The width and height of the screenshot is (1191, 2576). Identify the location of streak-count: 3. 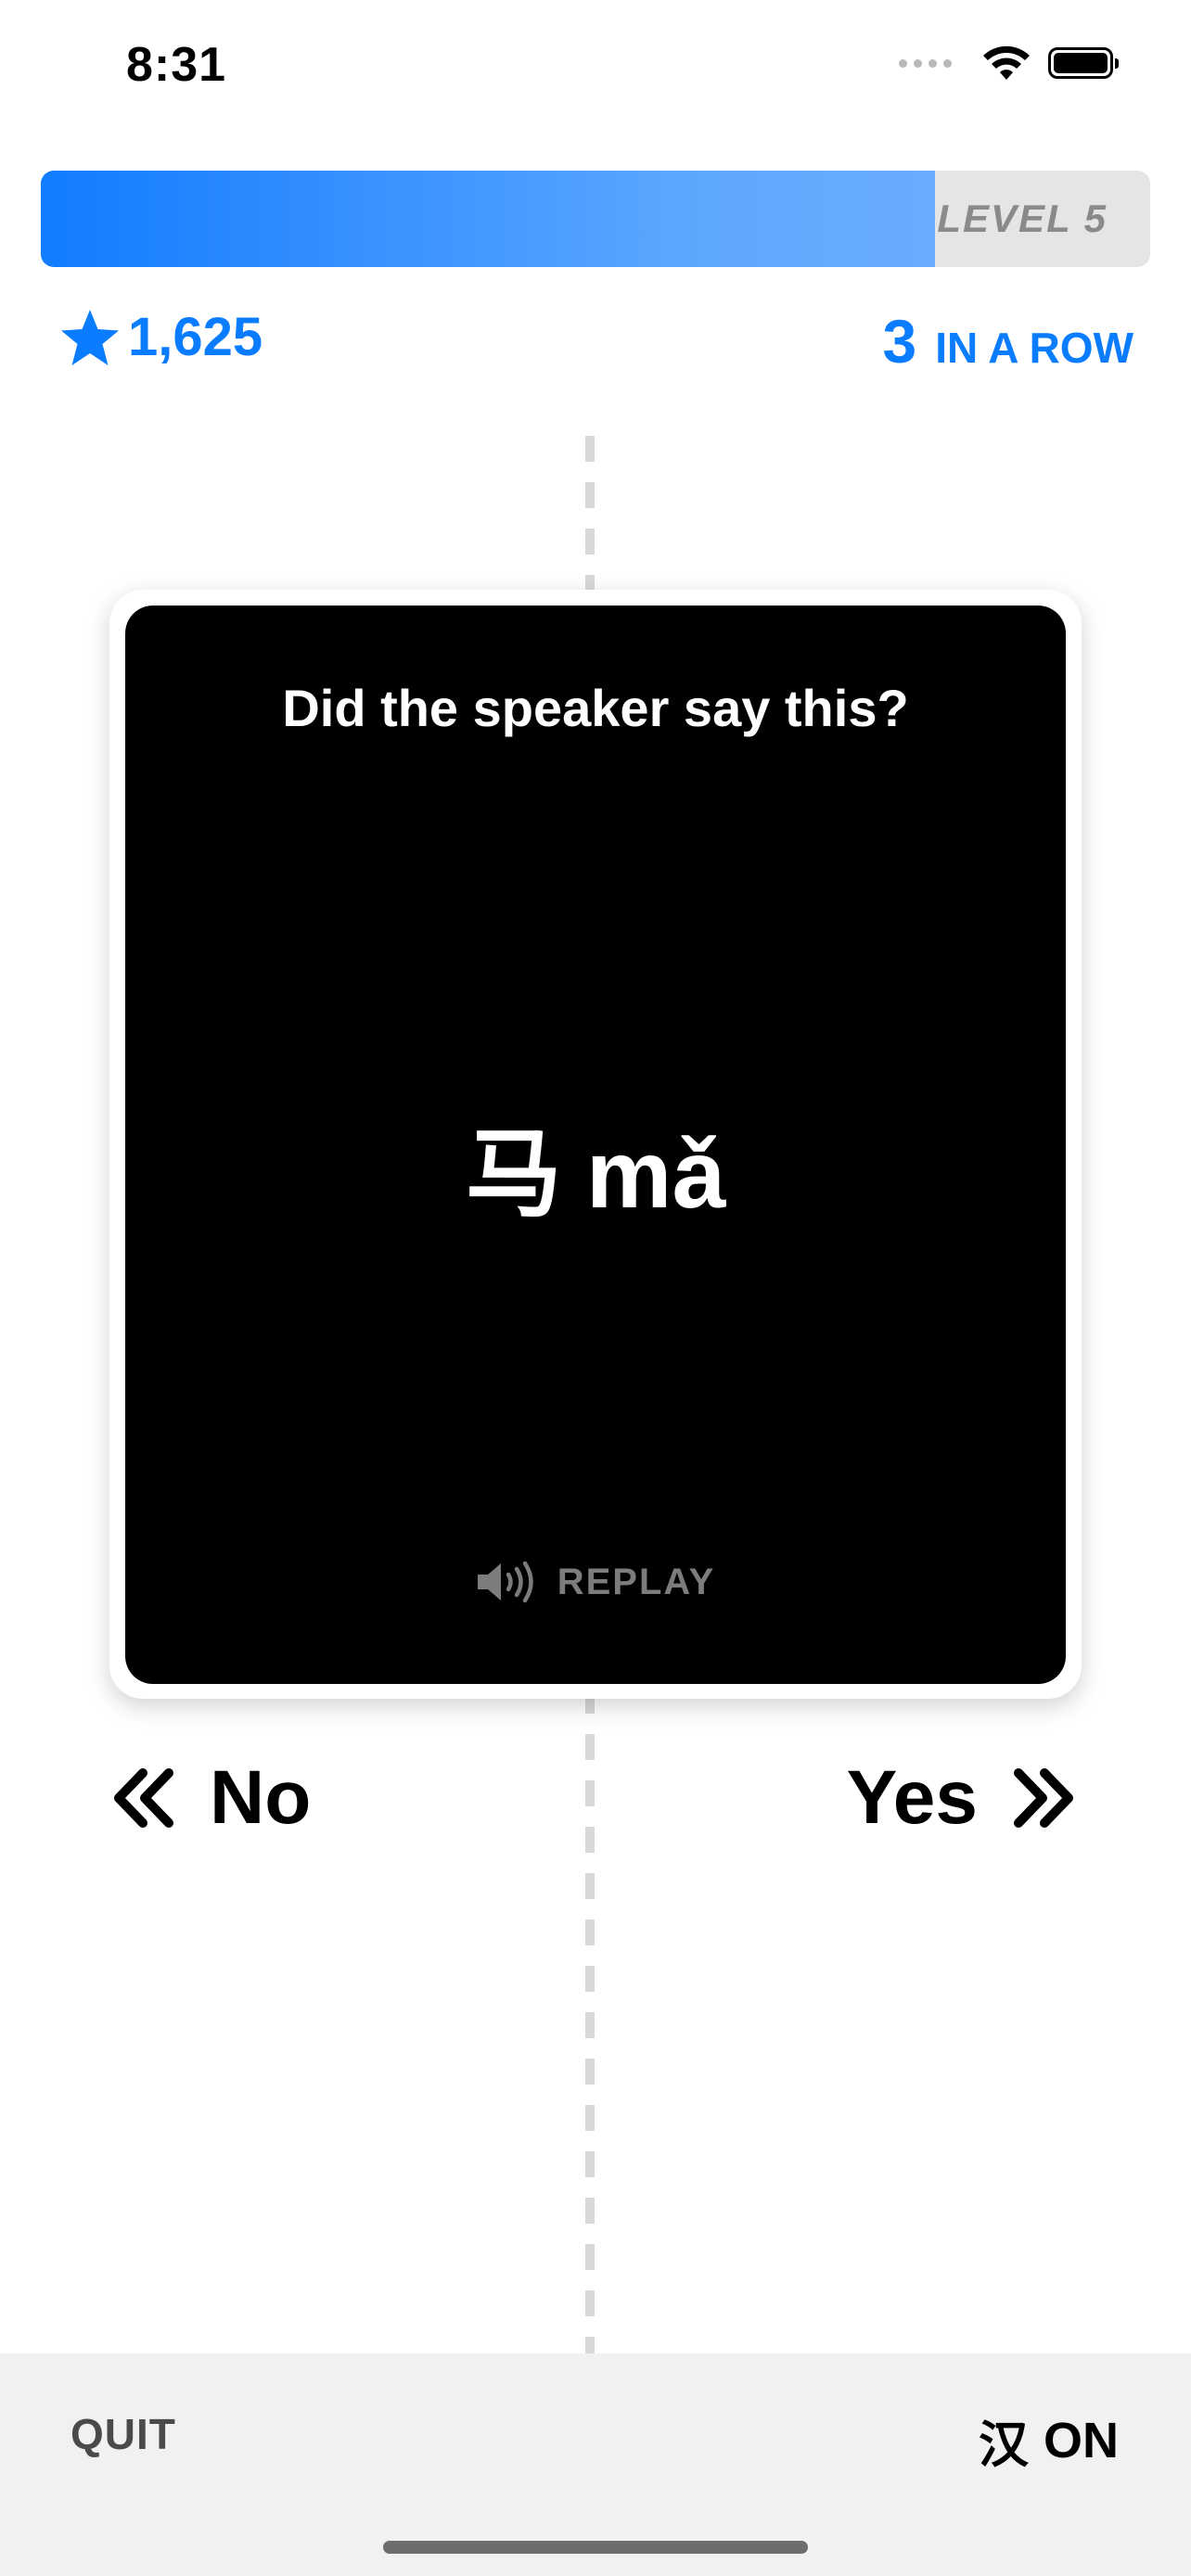
(899, 341).